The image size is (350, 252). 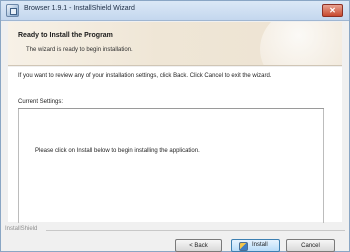 What do you see at coordinates (301, 43) in the screenshot?
I see `banner-decoration` at bounding box center [301, 43].